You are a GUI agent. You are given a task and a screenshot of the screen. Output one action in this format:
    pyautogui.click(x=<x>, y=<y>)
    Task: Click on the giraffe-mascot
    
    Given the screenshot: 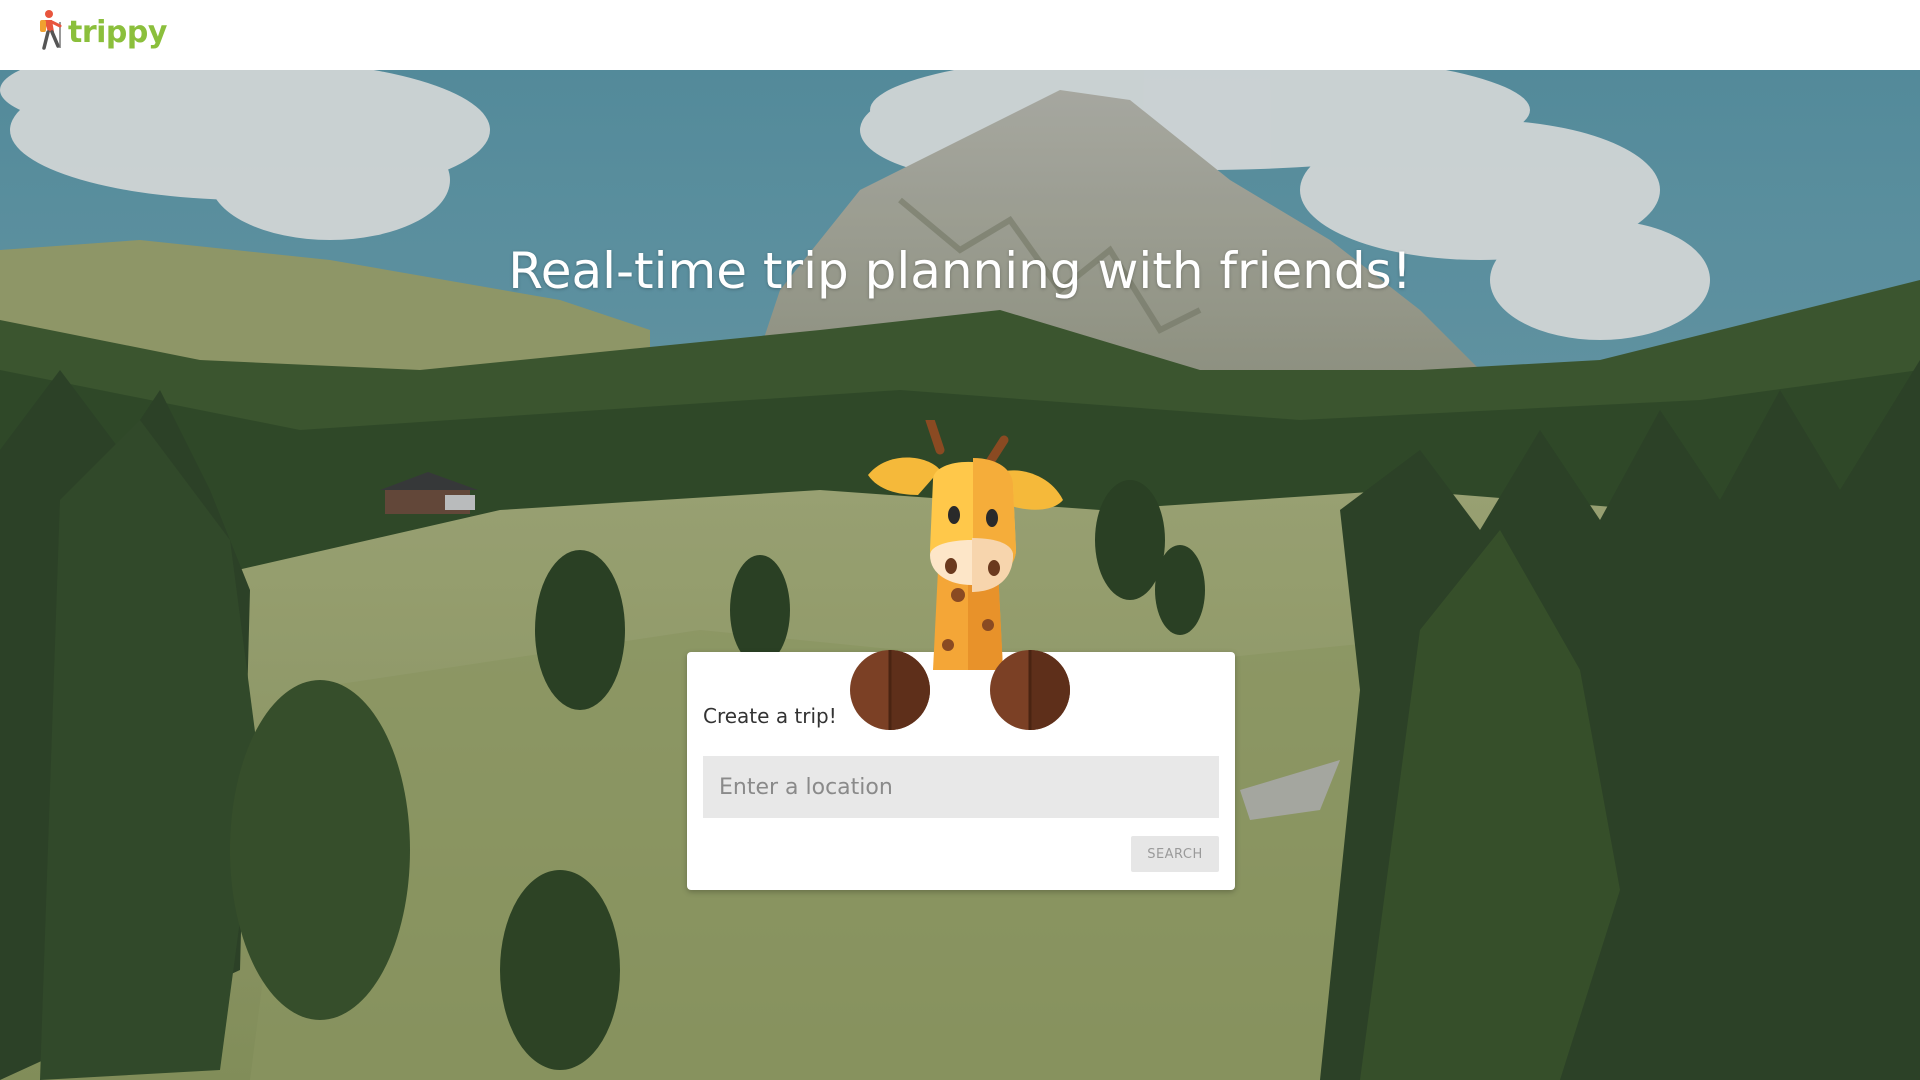 What is the action you would take?
    pyautogui.click(x=960, y=575)
    